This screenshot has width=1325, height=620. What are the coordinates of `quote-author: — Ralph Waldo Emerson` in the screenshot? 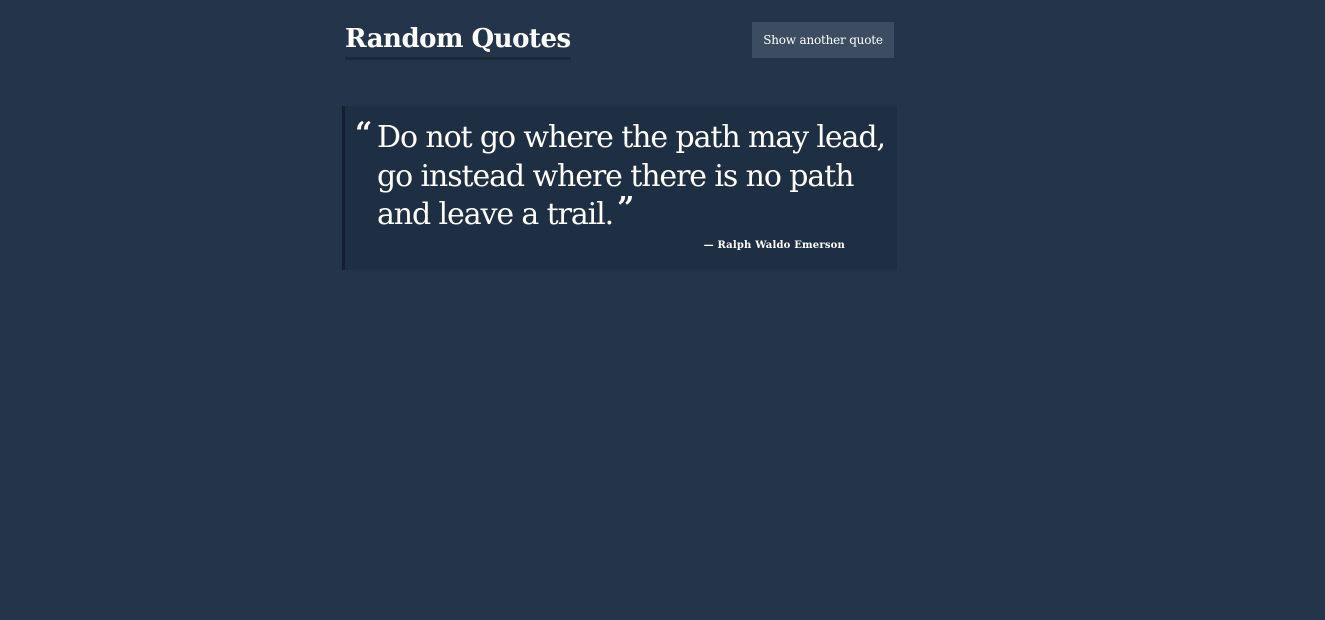 It's located at (774, 245).